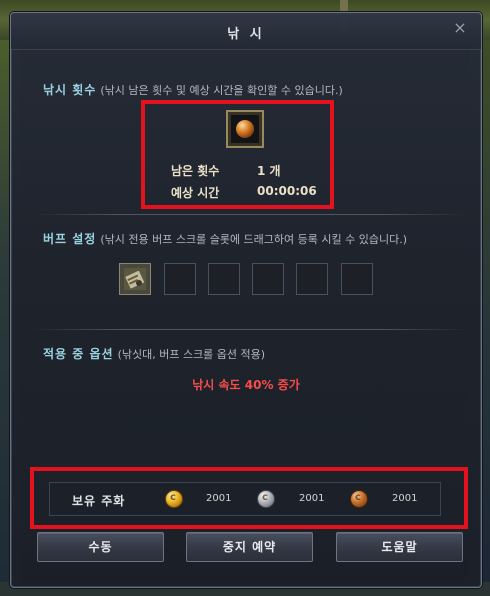 This screenshot has height=596, width=490. Describe the element at coordinates (359, 499) in the screenshot. I see `bronze-coin-icon: c` at that location.